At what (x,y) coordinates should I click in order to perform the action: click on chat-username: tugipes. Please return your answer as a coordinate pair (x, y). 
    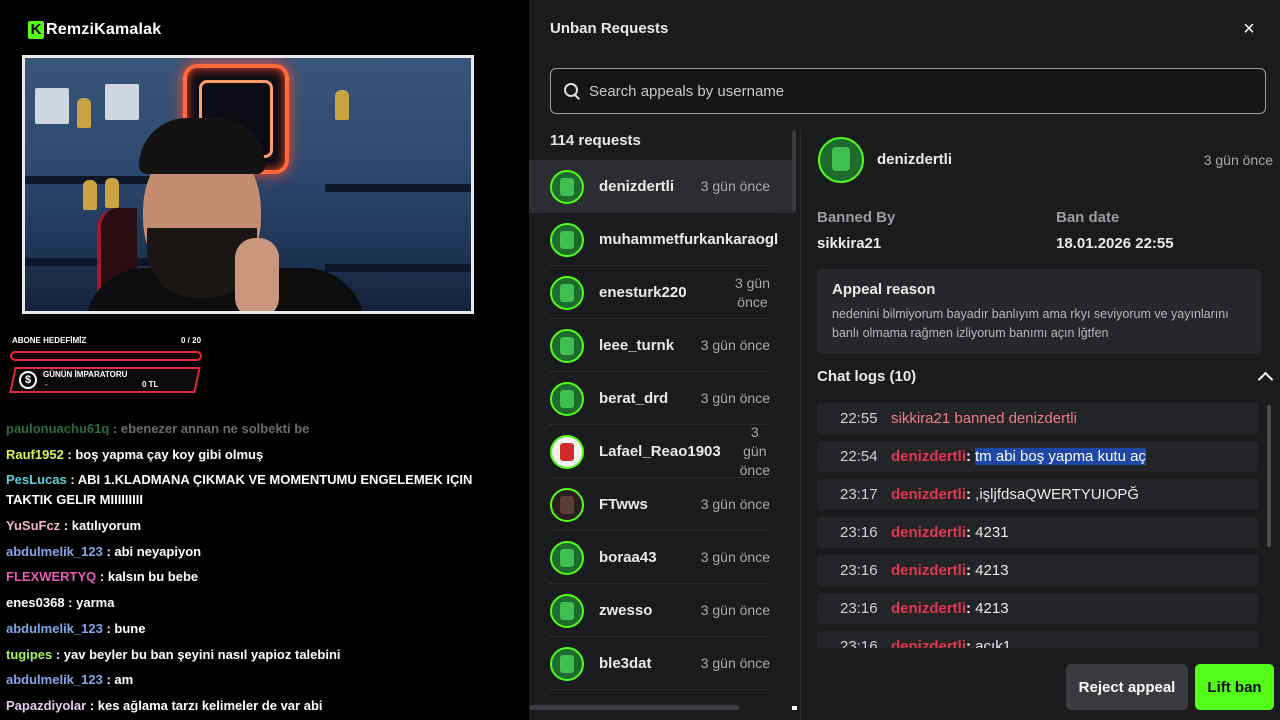
    Looking at the image, I should click on (29, 654).